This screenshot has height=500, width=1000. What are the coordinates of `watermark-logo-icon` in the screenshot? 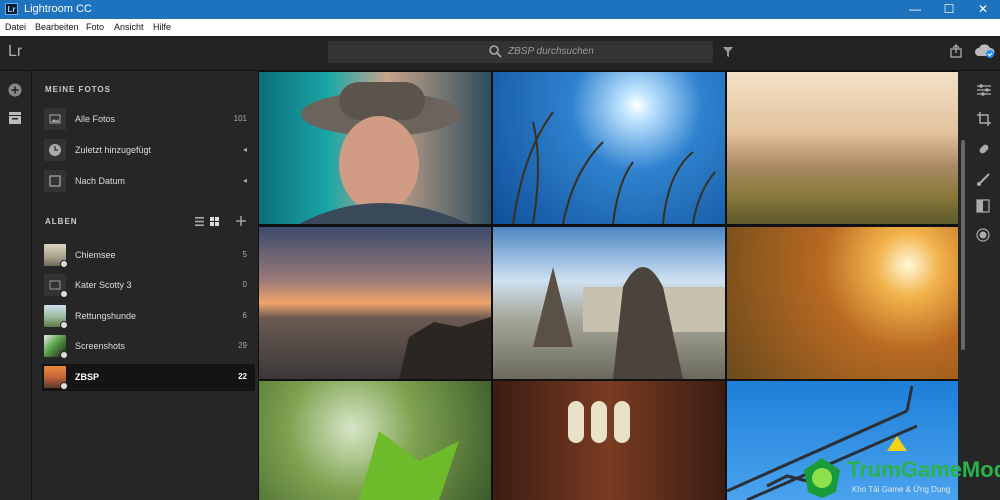 It's located at (822, 478).